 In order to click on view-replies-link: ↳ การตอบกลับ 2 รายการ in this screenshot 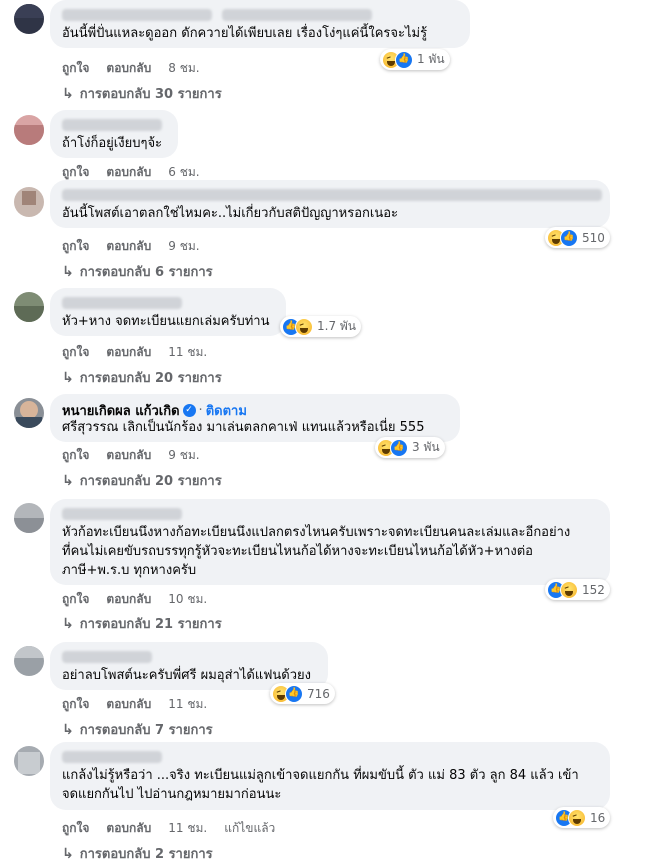, I will do `click(137, 853)`.